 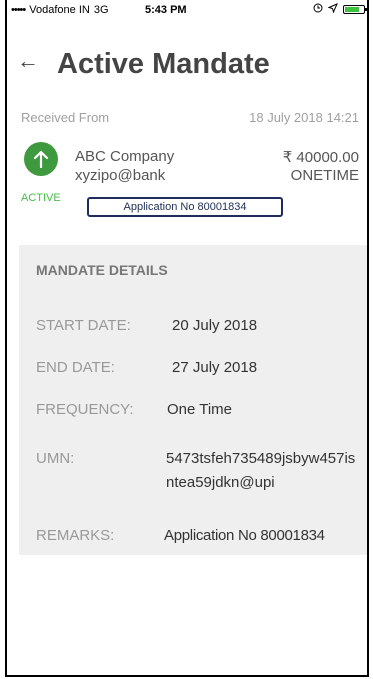 What do you see at coordinates (83, 325) in the screenshot?
I see `start-date-label: START DATE:` at bounding box center [83, 325].